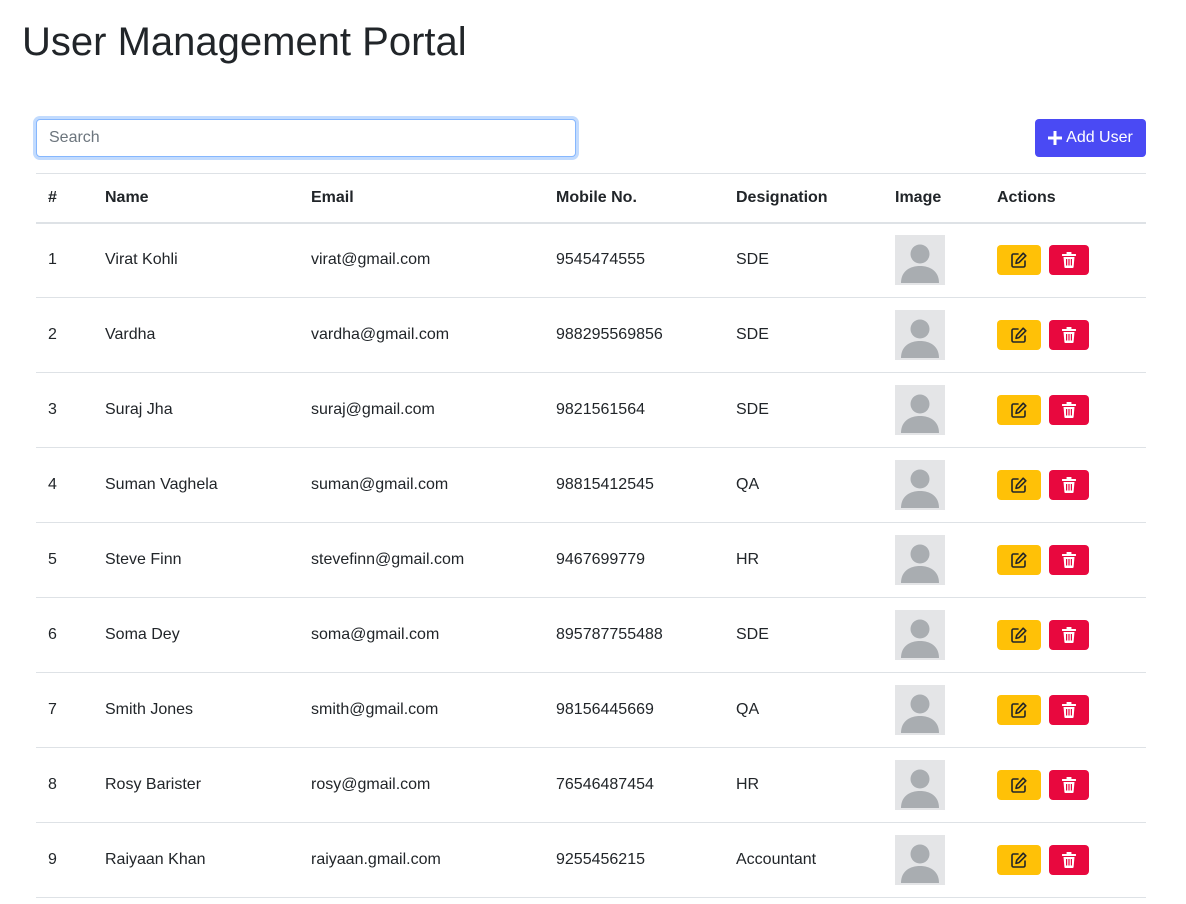  Describe the element at coordinates (1026, 197) in the screenshot. I see `column-header-actions: Actions` at that location.